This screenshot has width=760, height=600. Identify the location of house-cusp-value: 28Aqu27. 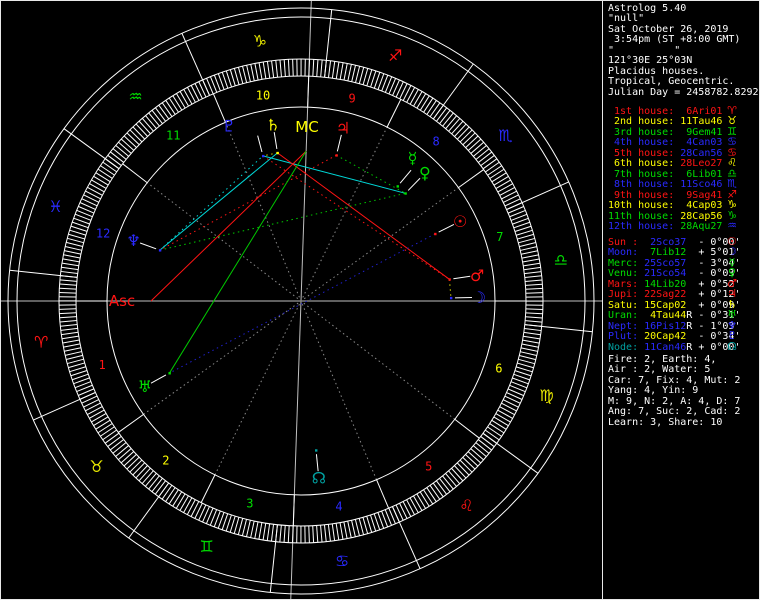
(698, 226).